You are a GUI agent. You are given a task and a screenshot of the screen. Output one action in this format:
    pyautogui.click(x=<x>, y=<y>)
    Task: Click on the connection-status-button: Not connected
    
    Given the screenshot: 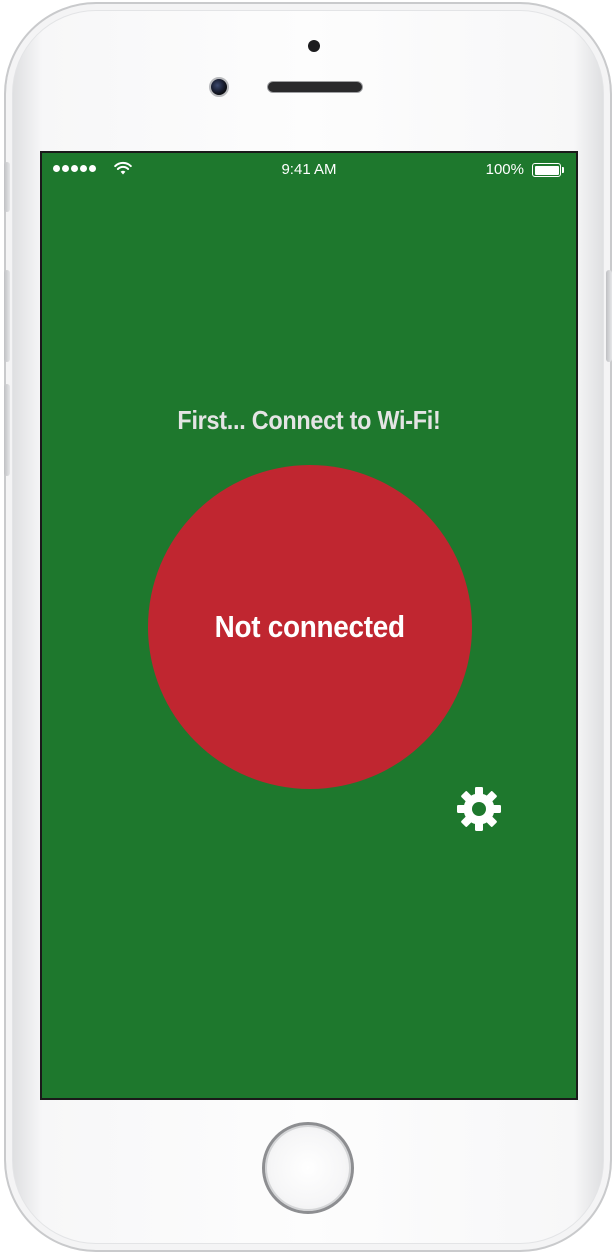 What is the action you would take?
    pyautogui.click(x=310, y=627)
    